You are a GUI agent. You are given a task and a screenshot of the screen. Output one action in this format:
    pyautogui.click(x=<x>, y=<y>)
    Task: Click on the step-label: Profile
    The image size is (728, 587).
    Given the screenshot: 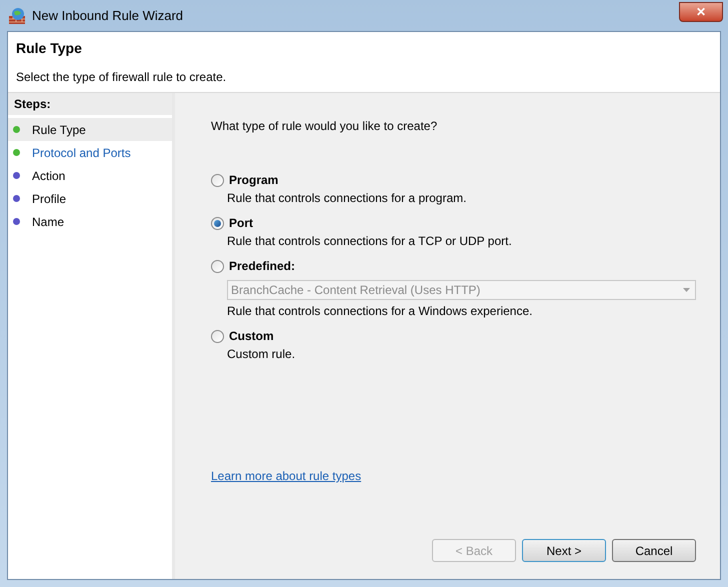 What is the action you would take?
    pyautogui.click(x=49, y=199)
    